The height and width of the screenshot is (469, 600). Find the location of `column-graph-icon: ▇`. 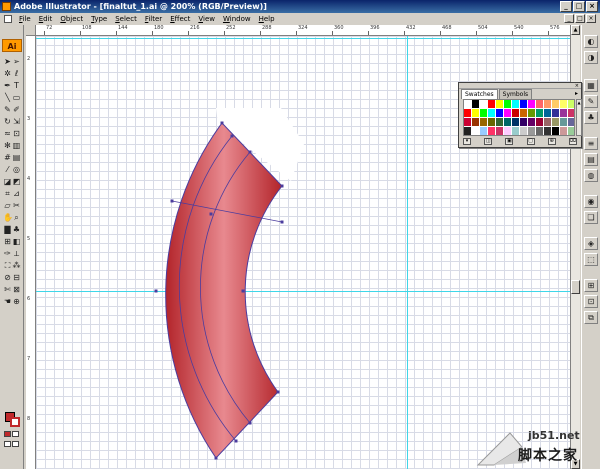

column-graph-icon: ▇ is located at coordinates (7, 230).